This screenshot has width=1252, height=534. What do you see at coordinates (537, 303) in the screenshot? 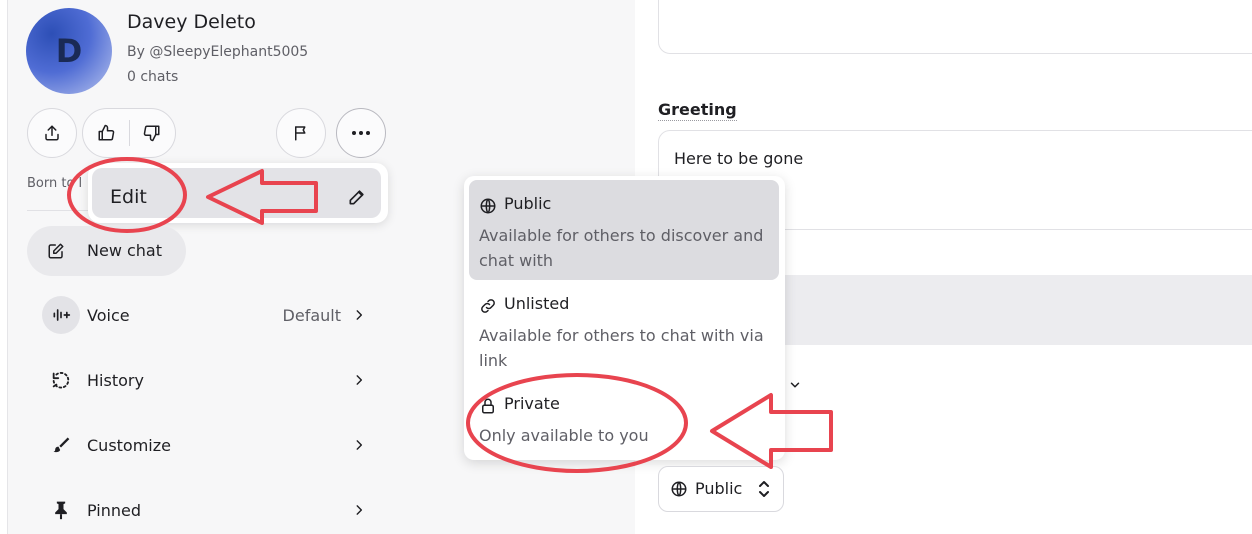
I see `option-title: Unlisted` at bounding box center [537, 303].